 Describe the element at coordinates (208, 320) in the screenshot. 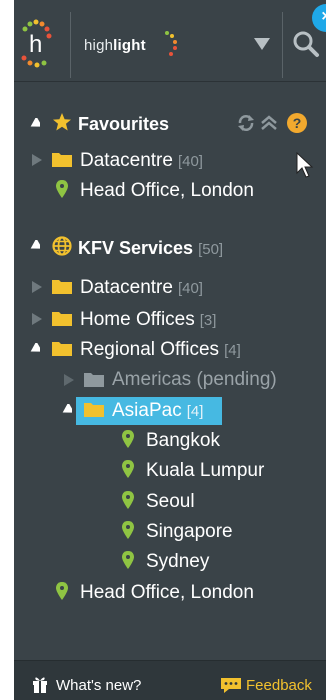

I see `tree-item-count: [3]` at that location.